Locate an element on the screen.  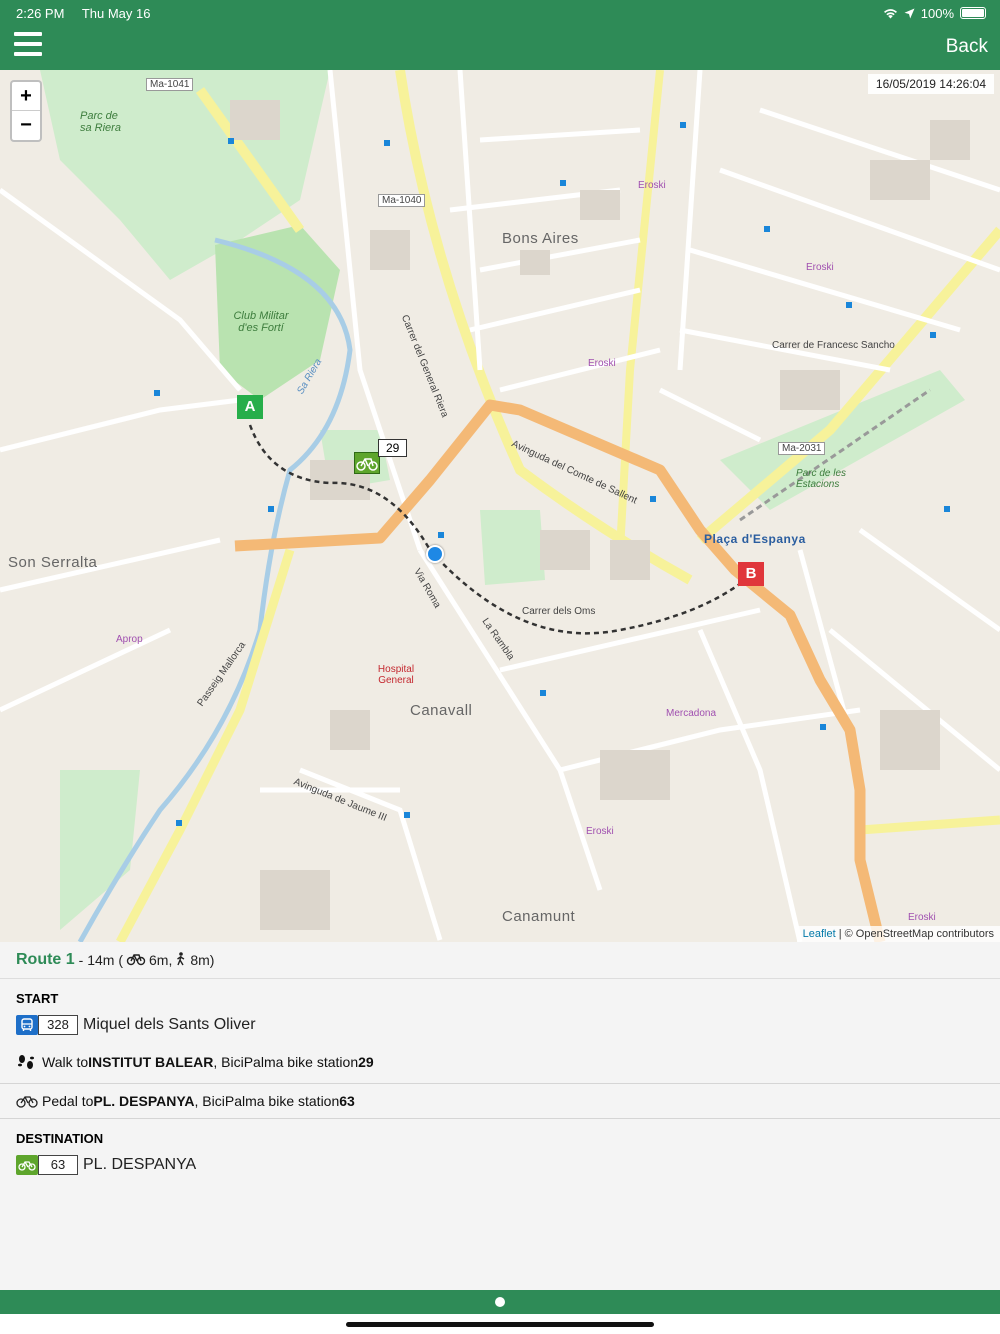
battery-percent: 100% is located at coordinates (937, 13).